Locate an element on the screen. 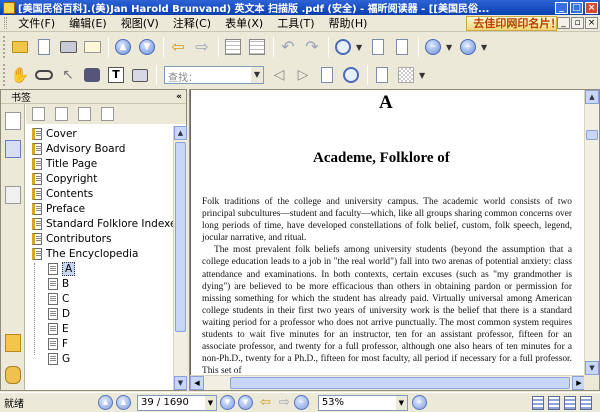 The image size is (600, 412). minimize-button: _ is located at coordinates (561, 7).